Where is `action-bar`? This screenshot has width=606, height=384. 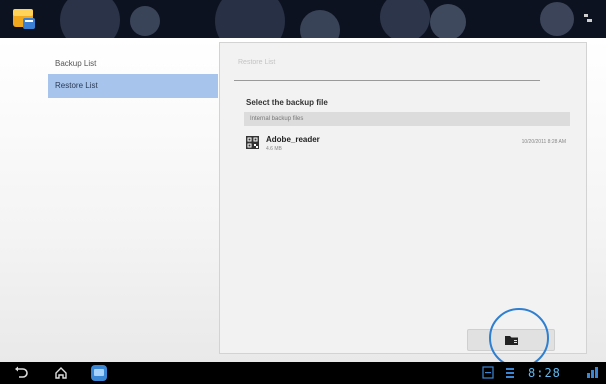 action-bar is located at coordinates (303, 19).